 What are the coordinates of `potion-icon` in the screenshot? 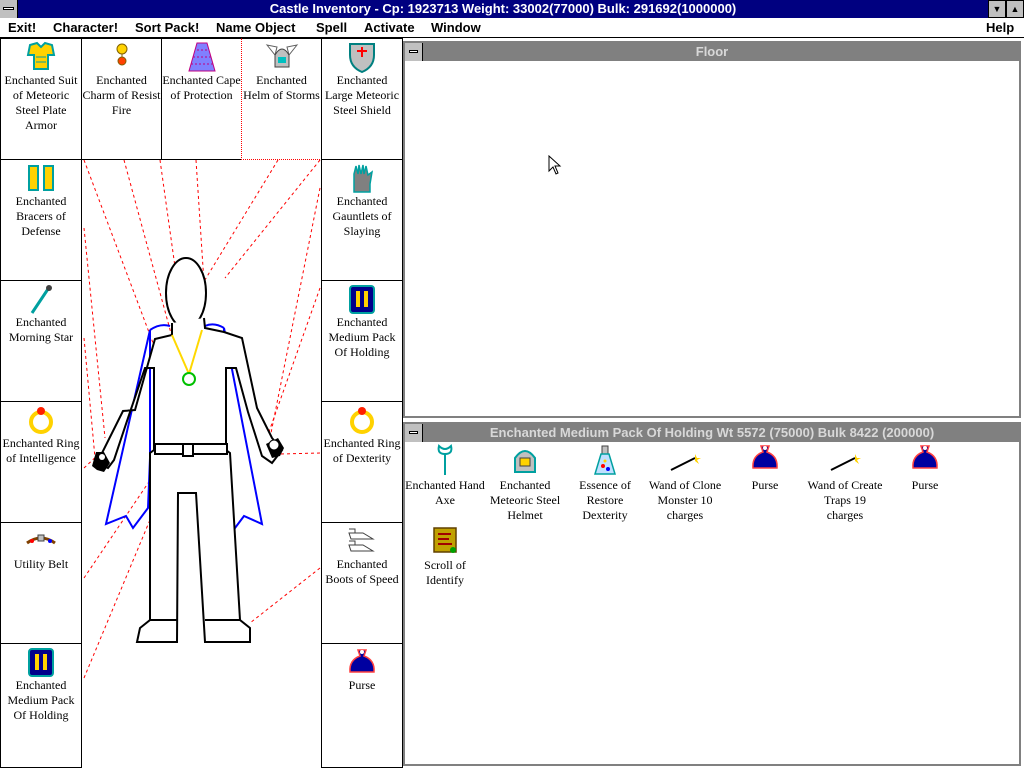 It's located at (605, 460).